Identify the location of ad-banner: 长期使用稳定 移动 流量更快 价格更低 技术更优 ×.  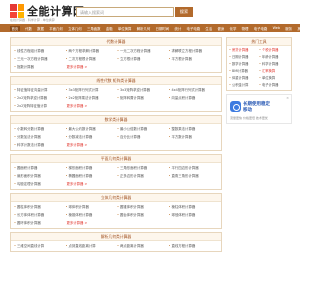
(259, 109).